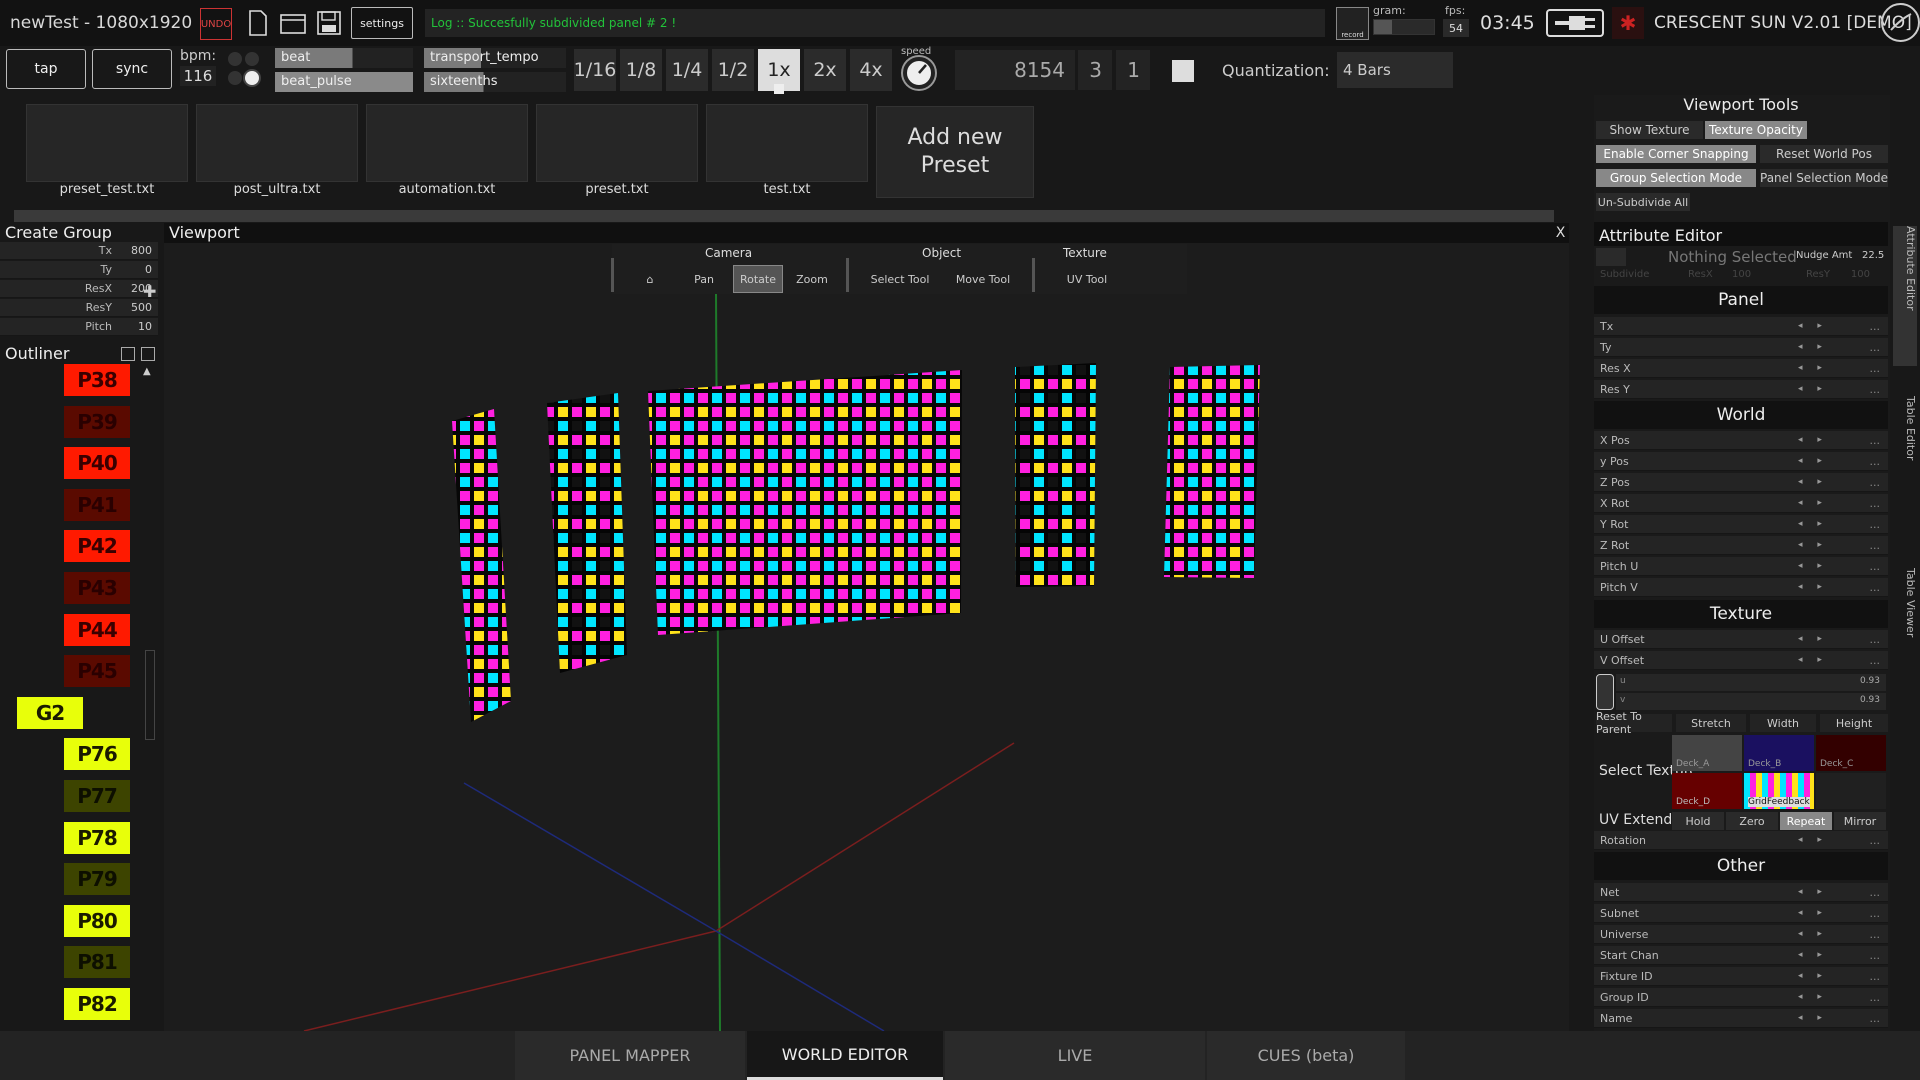 This screenshot has width=1920, height=1080. Describe the element at coordinates (344, 58) in the screenshot. I see `beat-slot: beat` at that location.